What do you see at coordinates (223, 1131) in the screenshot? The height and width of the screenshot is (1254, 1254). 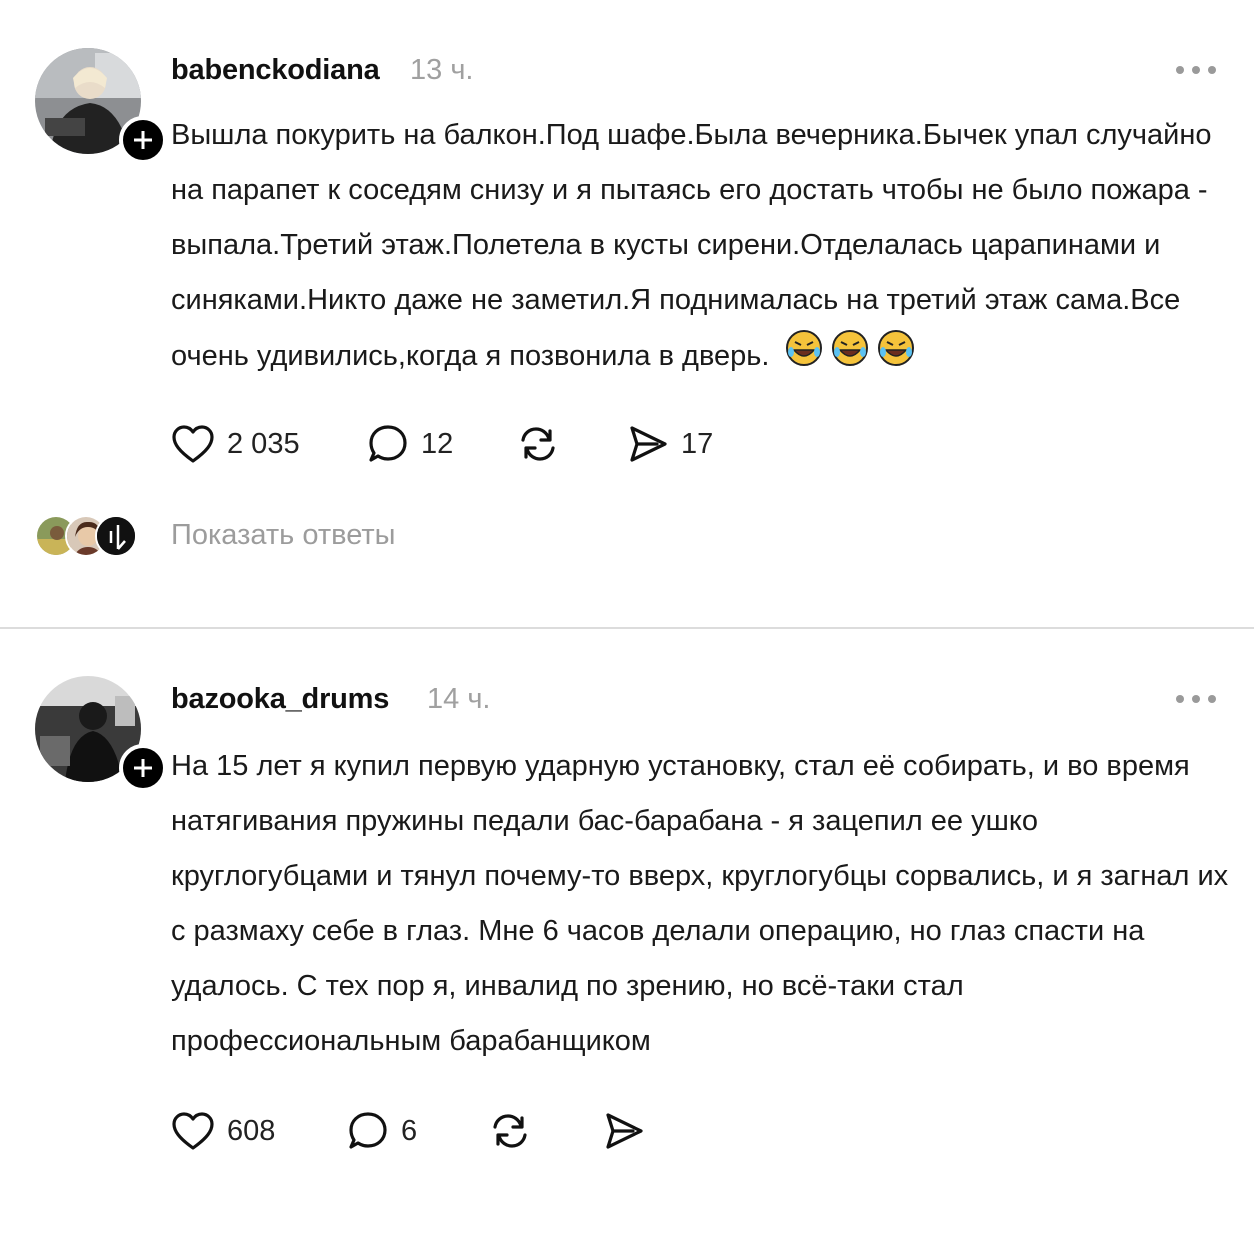 I see `like-button: 608` at bounding box center [223, 1131].